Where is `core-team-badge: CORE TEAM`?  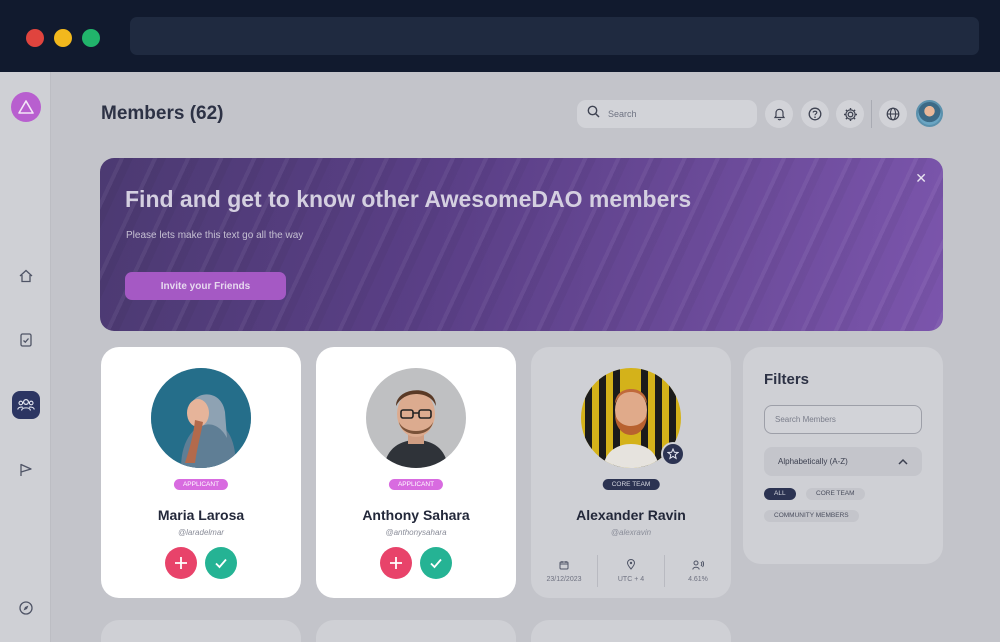 core-team-badge: CORE TEAM is located at coordinates (631, 484).